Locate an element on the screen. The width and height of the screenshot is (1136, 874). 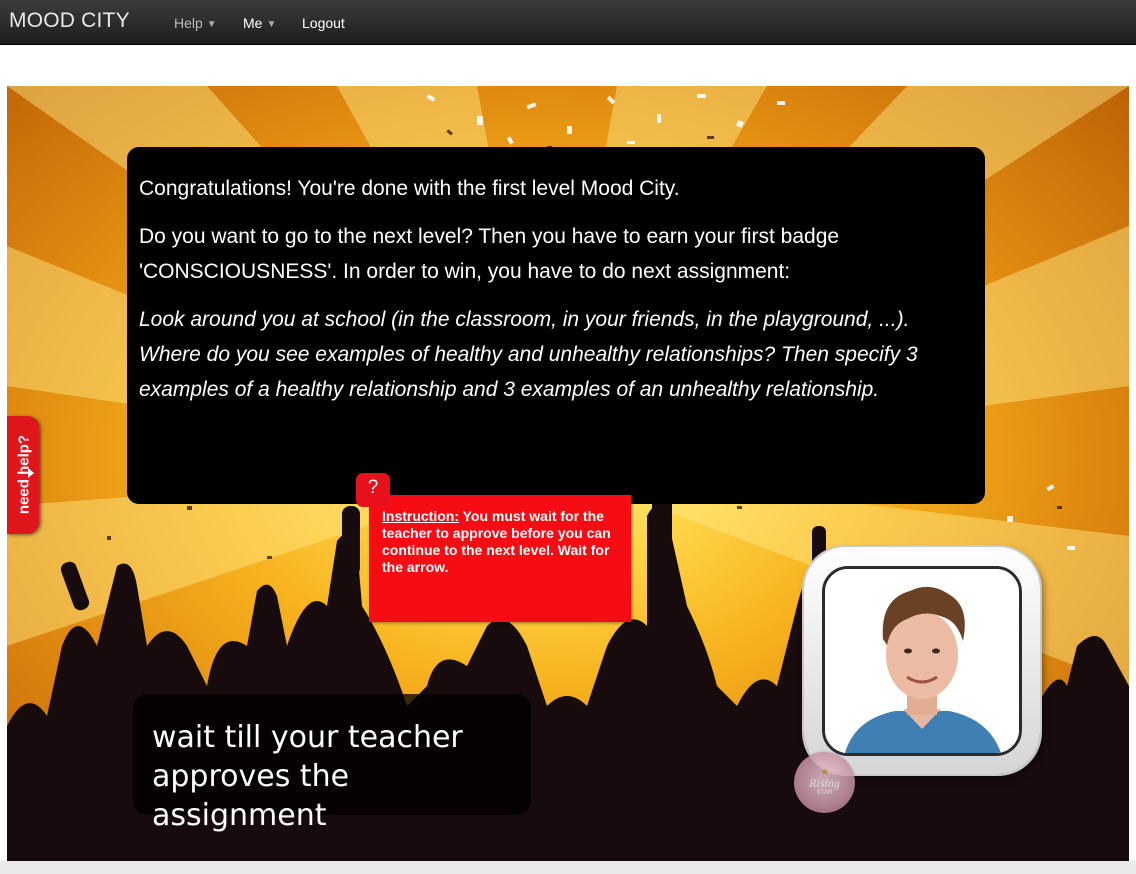
avatar-frame is located at coordinates (922, 660).